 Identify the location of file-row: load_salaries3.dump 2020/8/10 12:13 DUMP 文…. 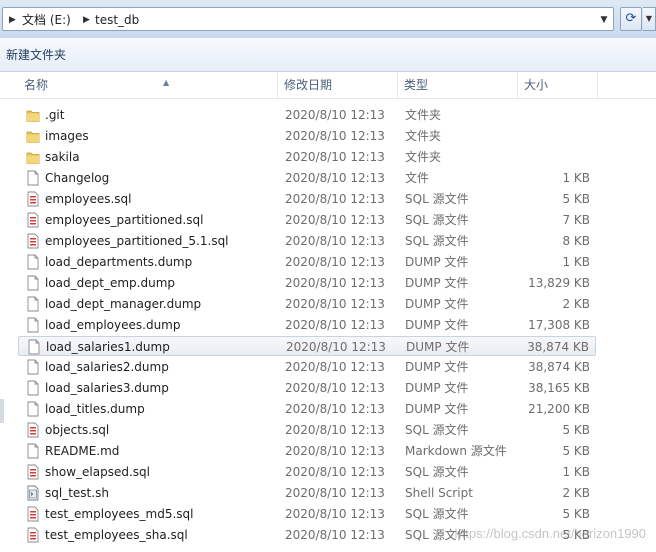
(307, 388).